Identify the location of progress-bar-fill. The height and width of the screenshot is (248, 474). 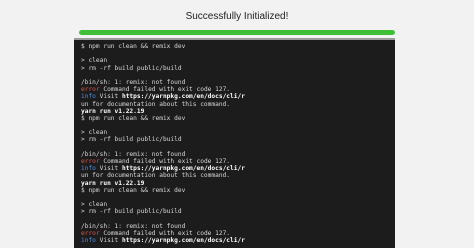
(237, 32).